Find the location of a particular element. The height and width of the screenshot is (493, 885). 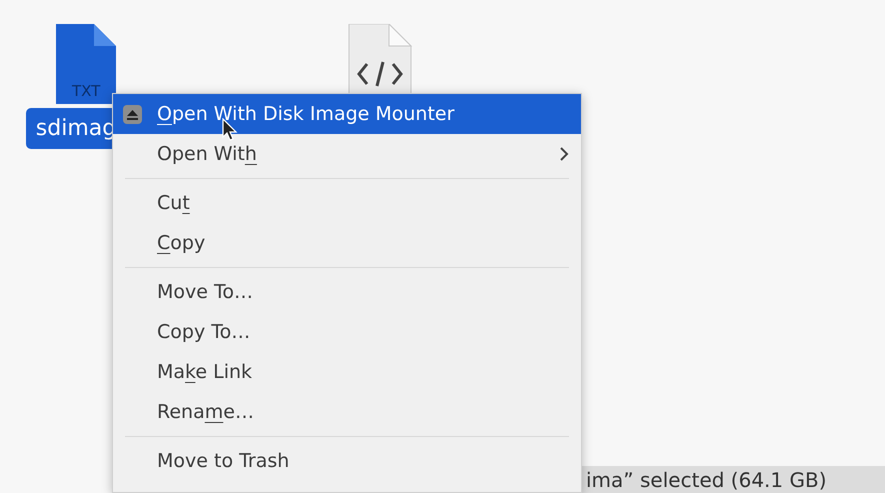

status-text: ima” selected (64.1 GB) is located at coordinates (706, 479).